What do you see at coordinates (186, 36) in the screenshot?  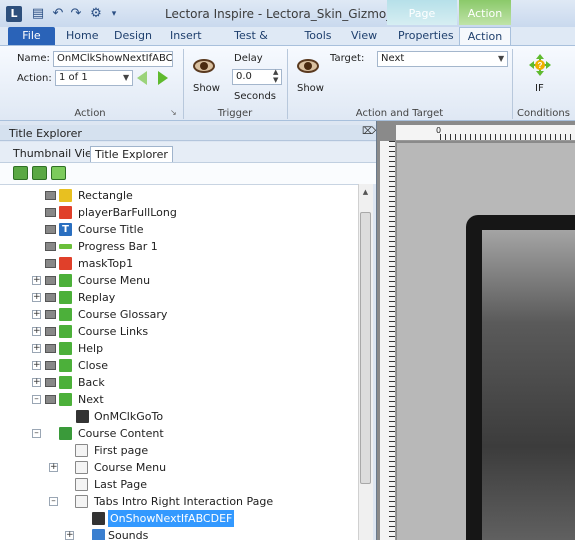 I see `tab-insert: Insert` at bounding box center [186, 36].